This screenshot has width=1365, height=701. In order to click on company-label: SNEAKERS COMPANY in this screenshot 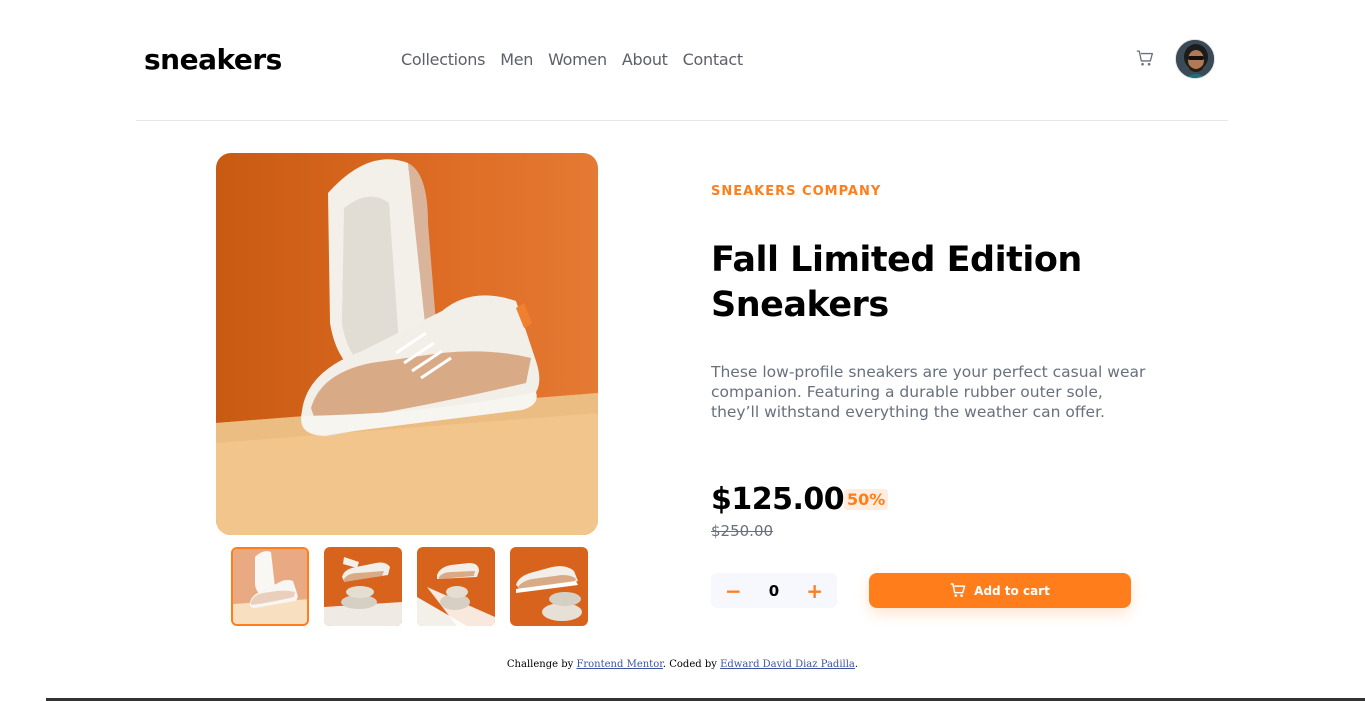, I will do `click(796, 191)`.